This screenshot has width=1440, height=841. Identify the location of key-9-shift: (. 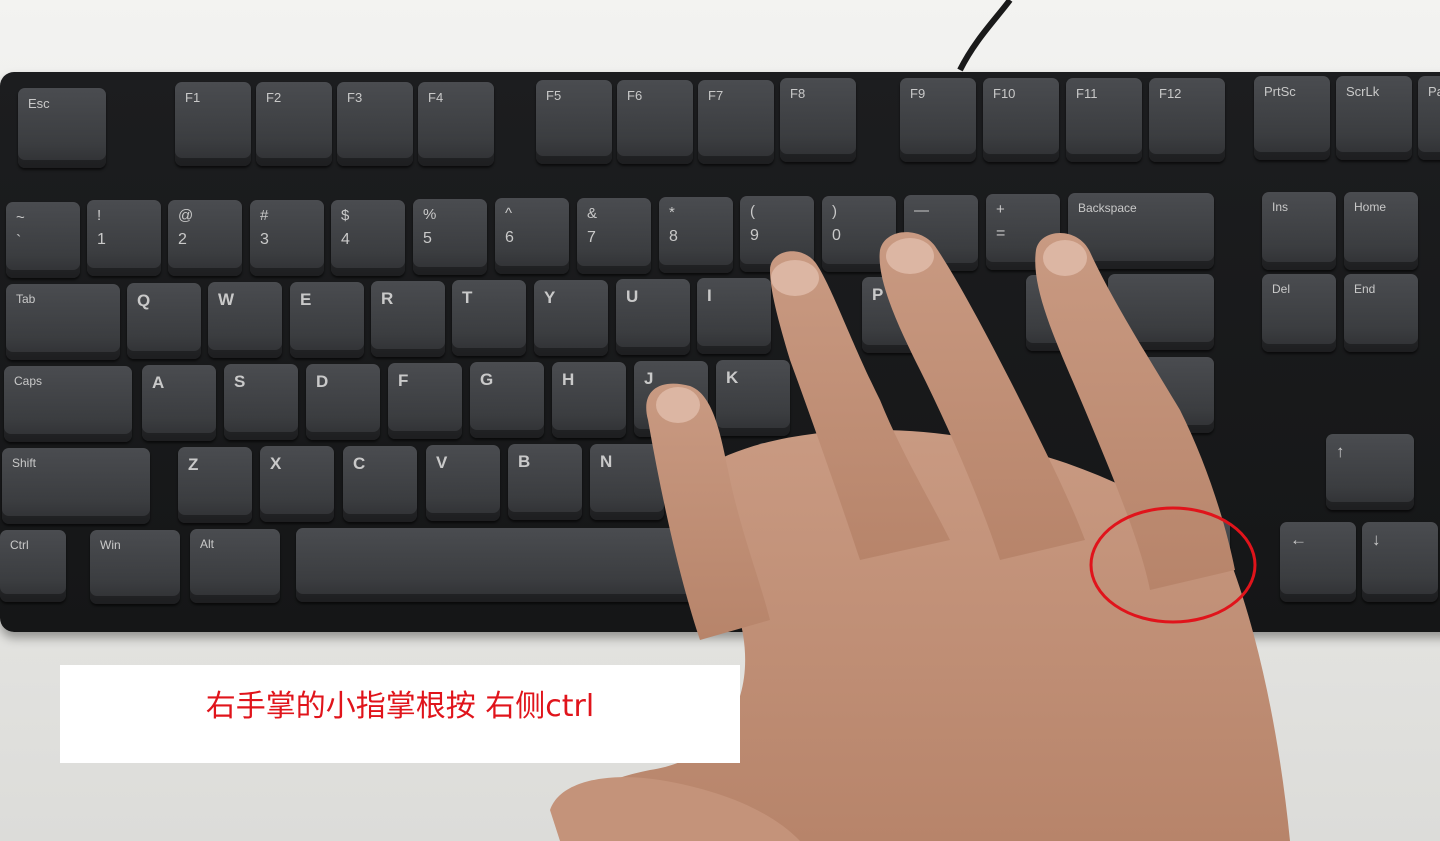
(752, 211).